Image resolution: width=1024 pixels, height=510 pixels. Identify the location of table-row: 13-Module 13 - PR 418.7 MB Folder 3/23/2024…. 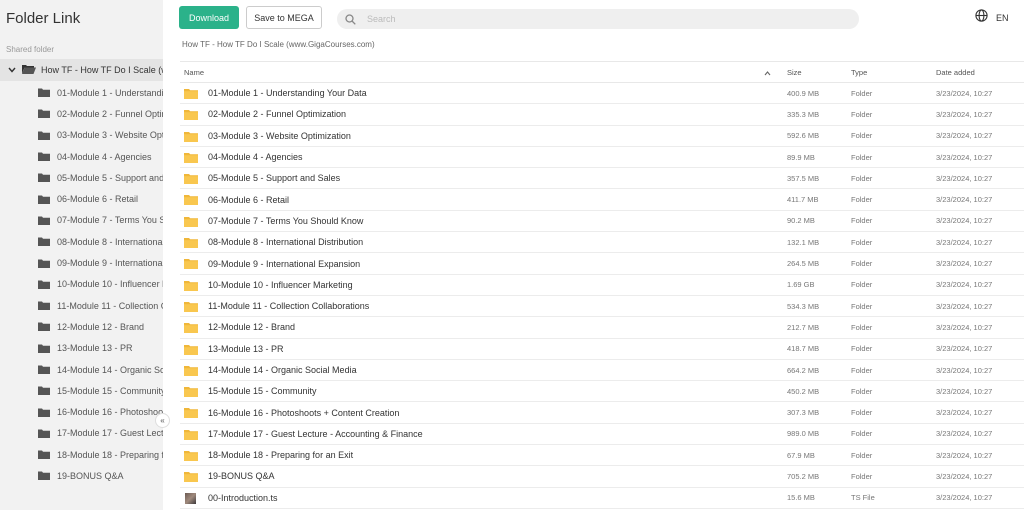
(602, 349).